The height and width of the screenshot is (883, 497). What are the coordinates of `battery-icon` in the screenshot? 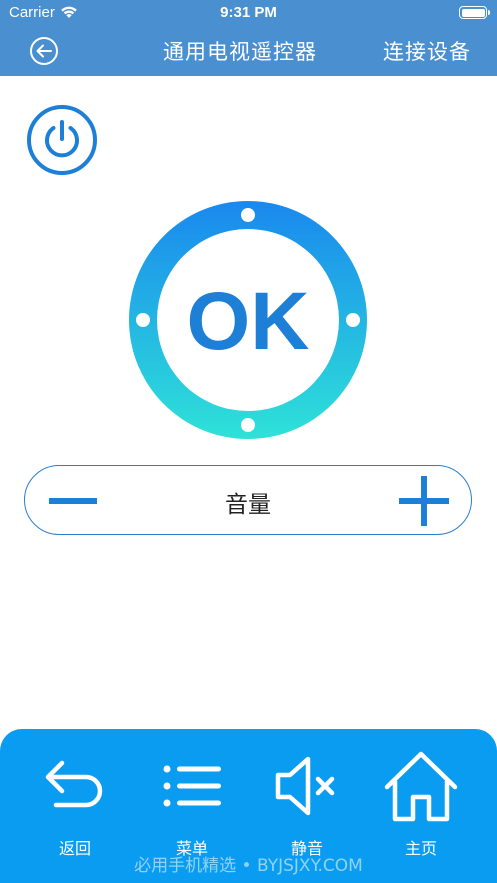 It's located at (474, 12).